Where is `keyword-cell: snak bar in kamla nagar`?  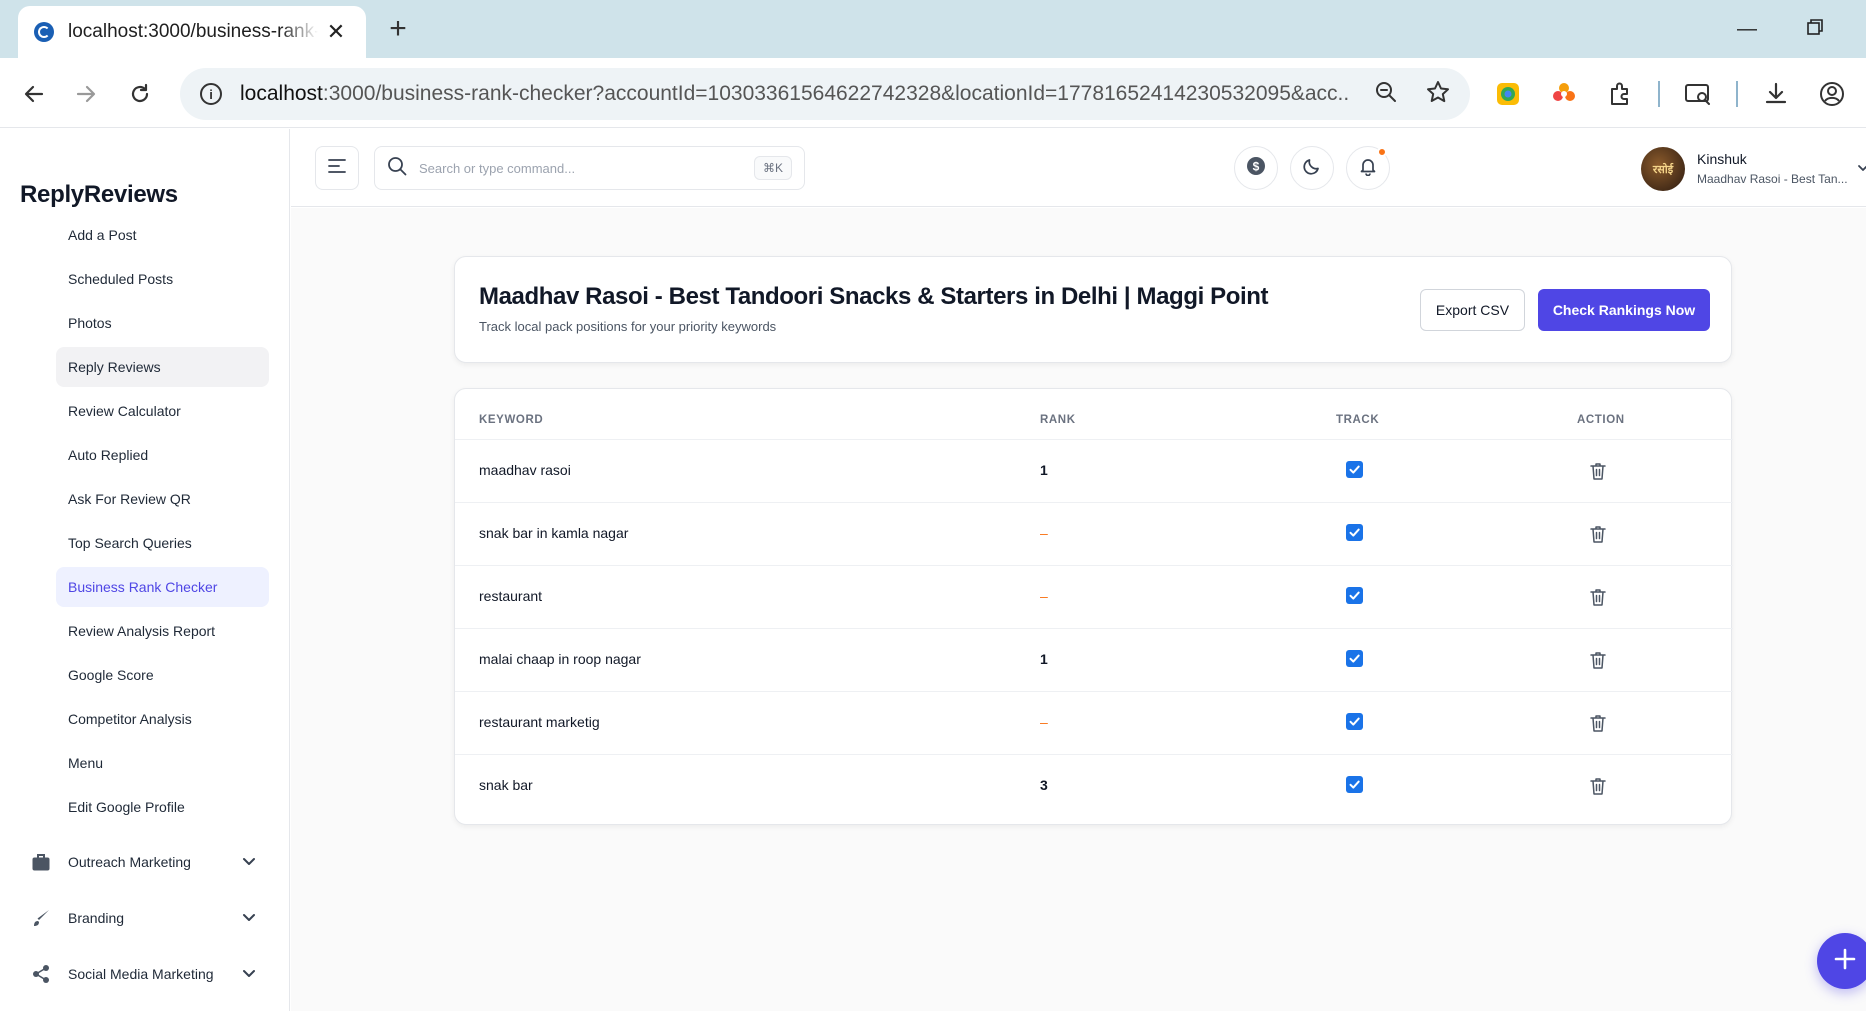 keyword-cell: snak bar in kamla nagar is located at coordinates (554, 533).